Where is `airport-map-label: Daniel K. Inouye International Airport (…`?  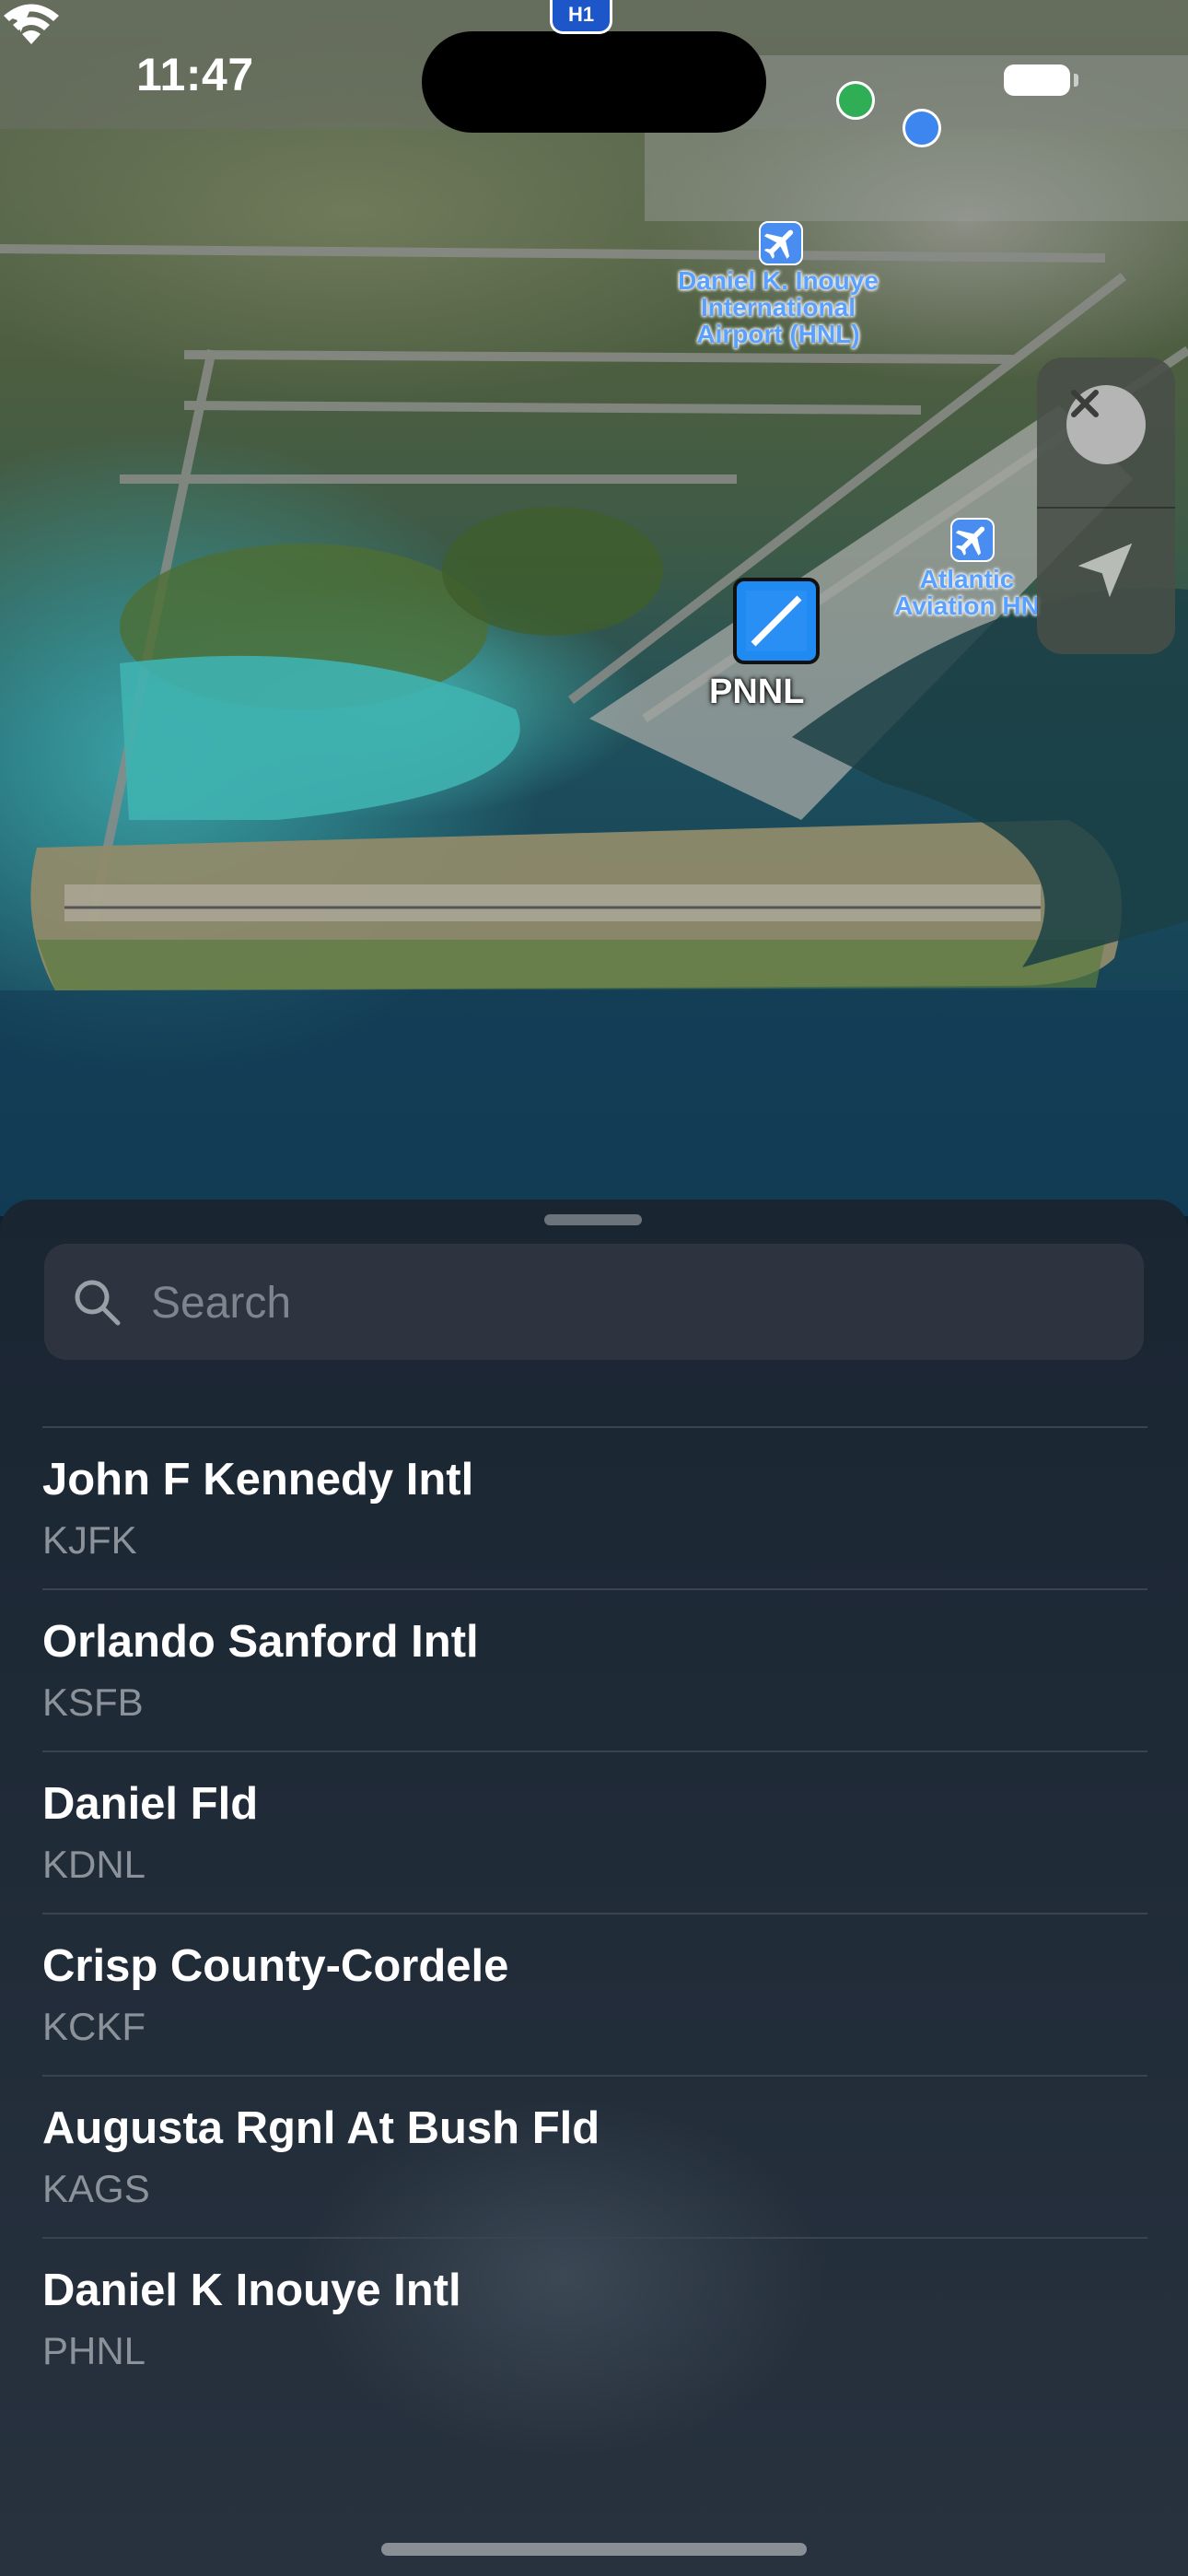
airport-map-label: Daniel K. Inouye International Airport (… is located at coordinates (778, 307).